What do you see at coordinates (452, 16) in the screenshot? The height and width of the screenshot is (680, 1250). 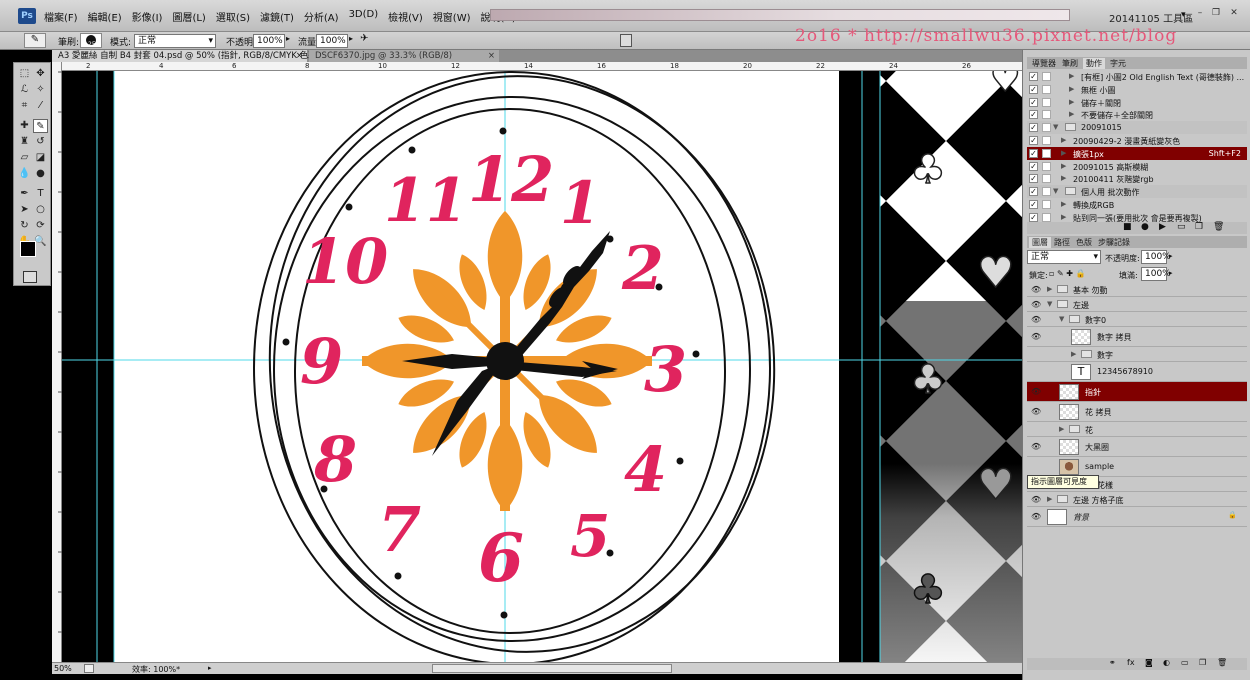 I see `menu-item: 視窗(W)` at bounding box center [452, 16].